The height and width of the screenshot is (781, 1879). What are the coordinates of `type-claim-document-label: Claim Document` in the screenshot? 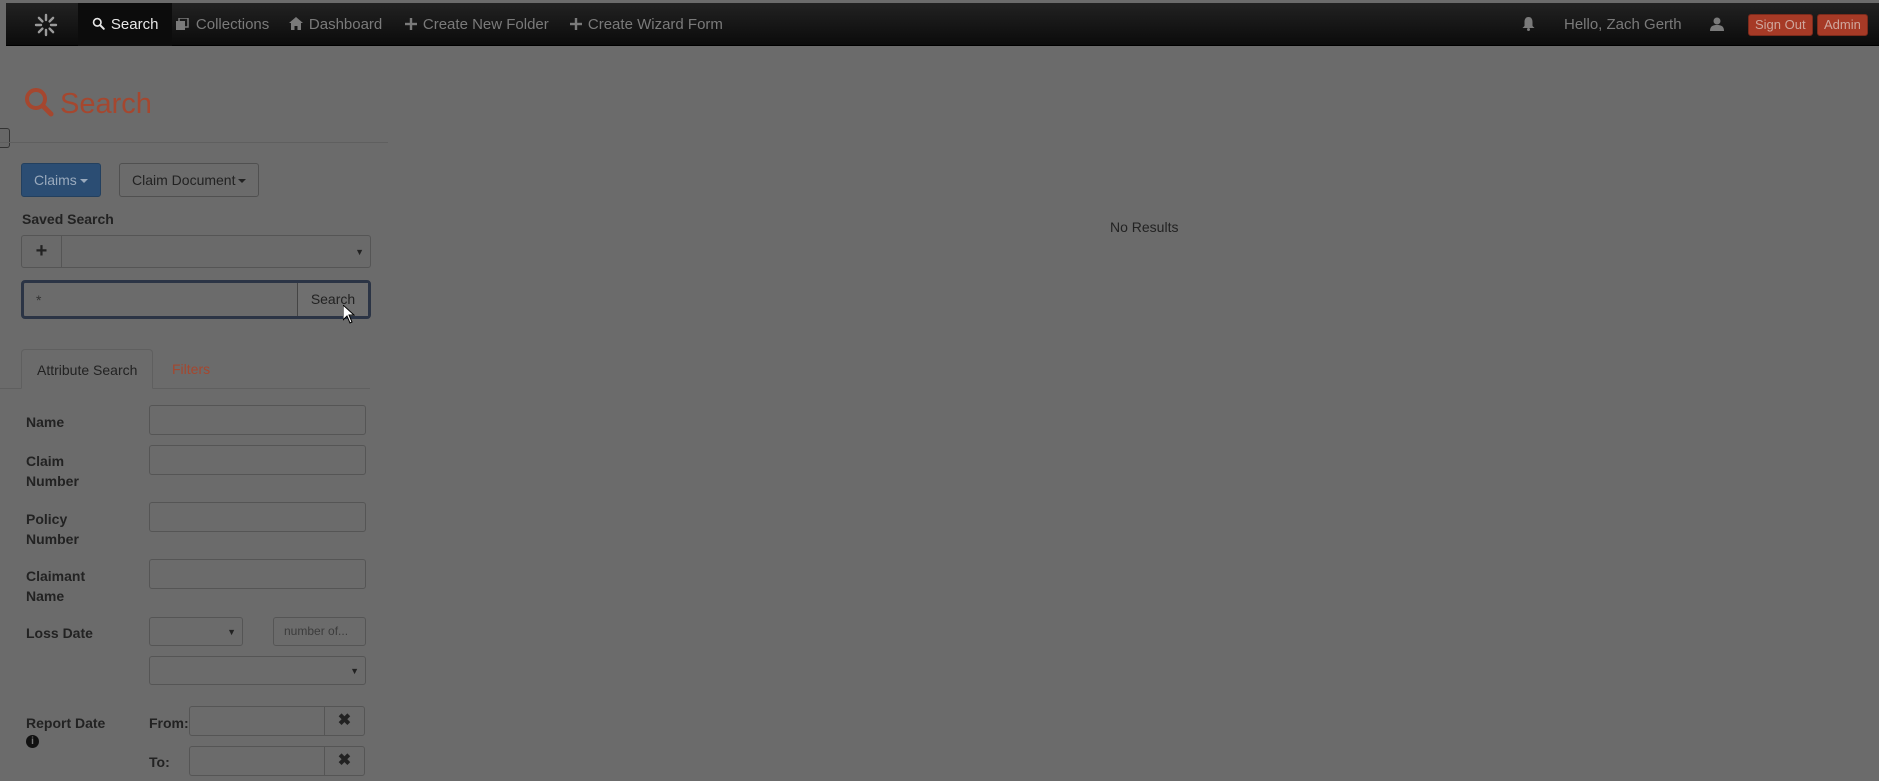 It's located at (184, 180).